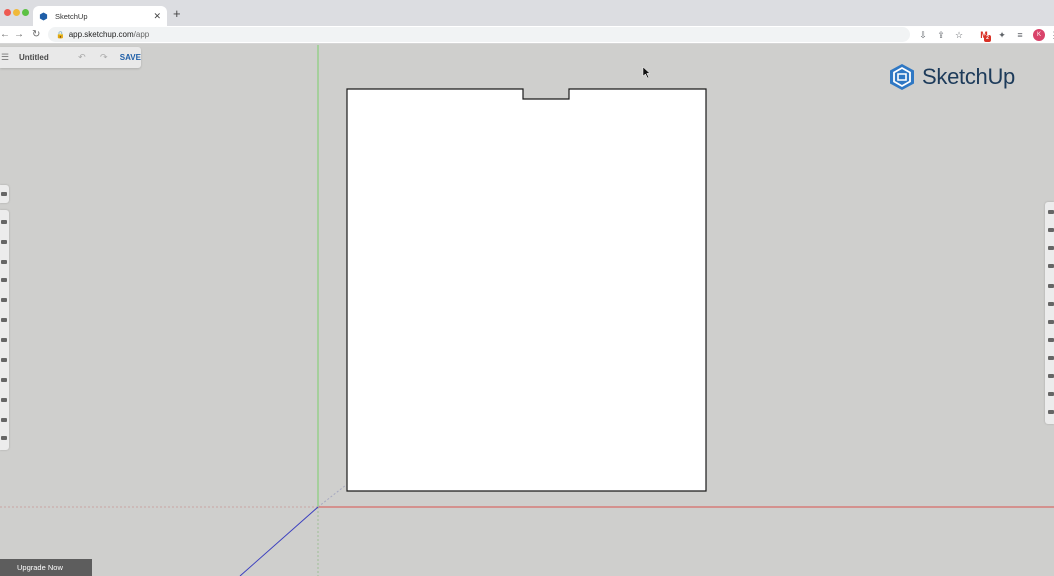 This screenshot has width=1054, height=576. What do you see at coordinates (1051, 376) in the screenshot?
I see `solid-tools-icon` at bounding box center [1051, 376].